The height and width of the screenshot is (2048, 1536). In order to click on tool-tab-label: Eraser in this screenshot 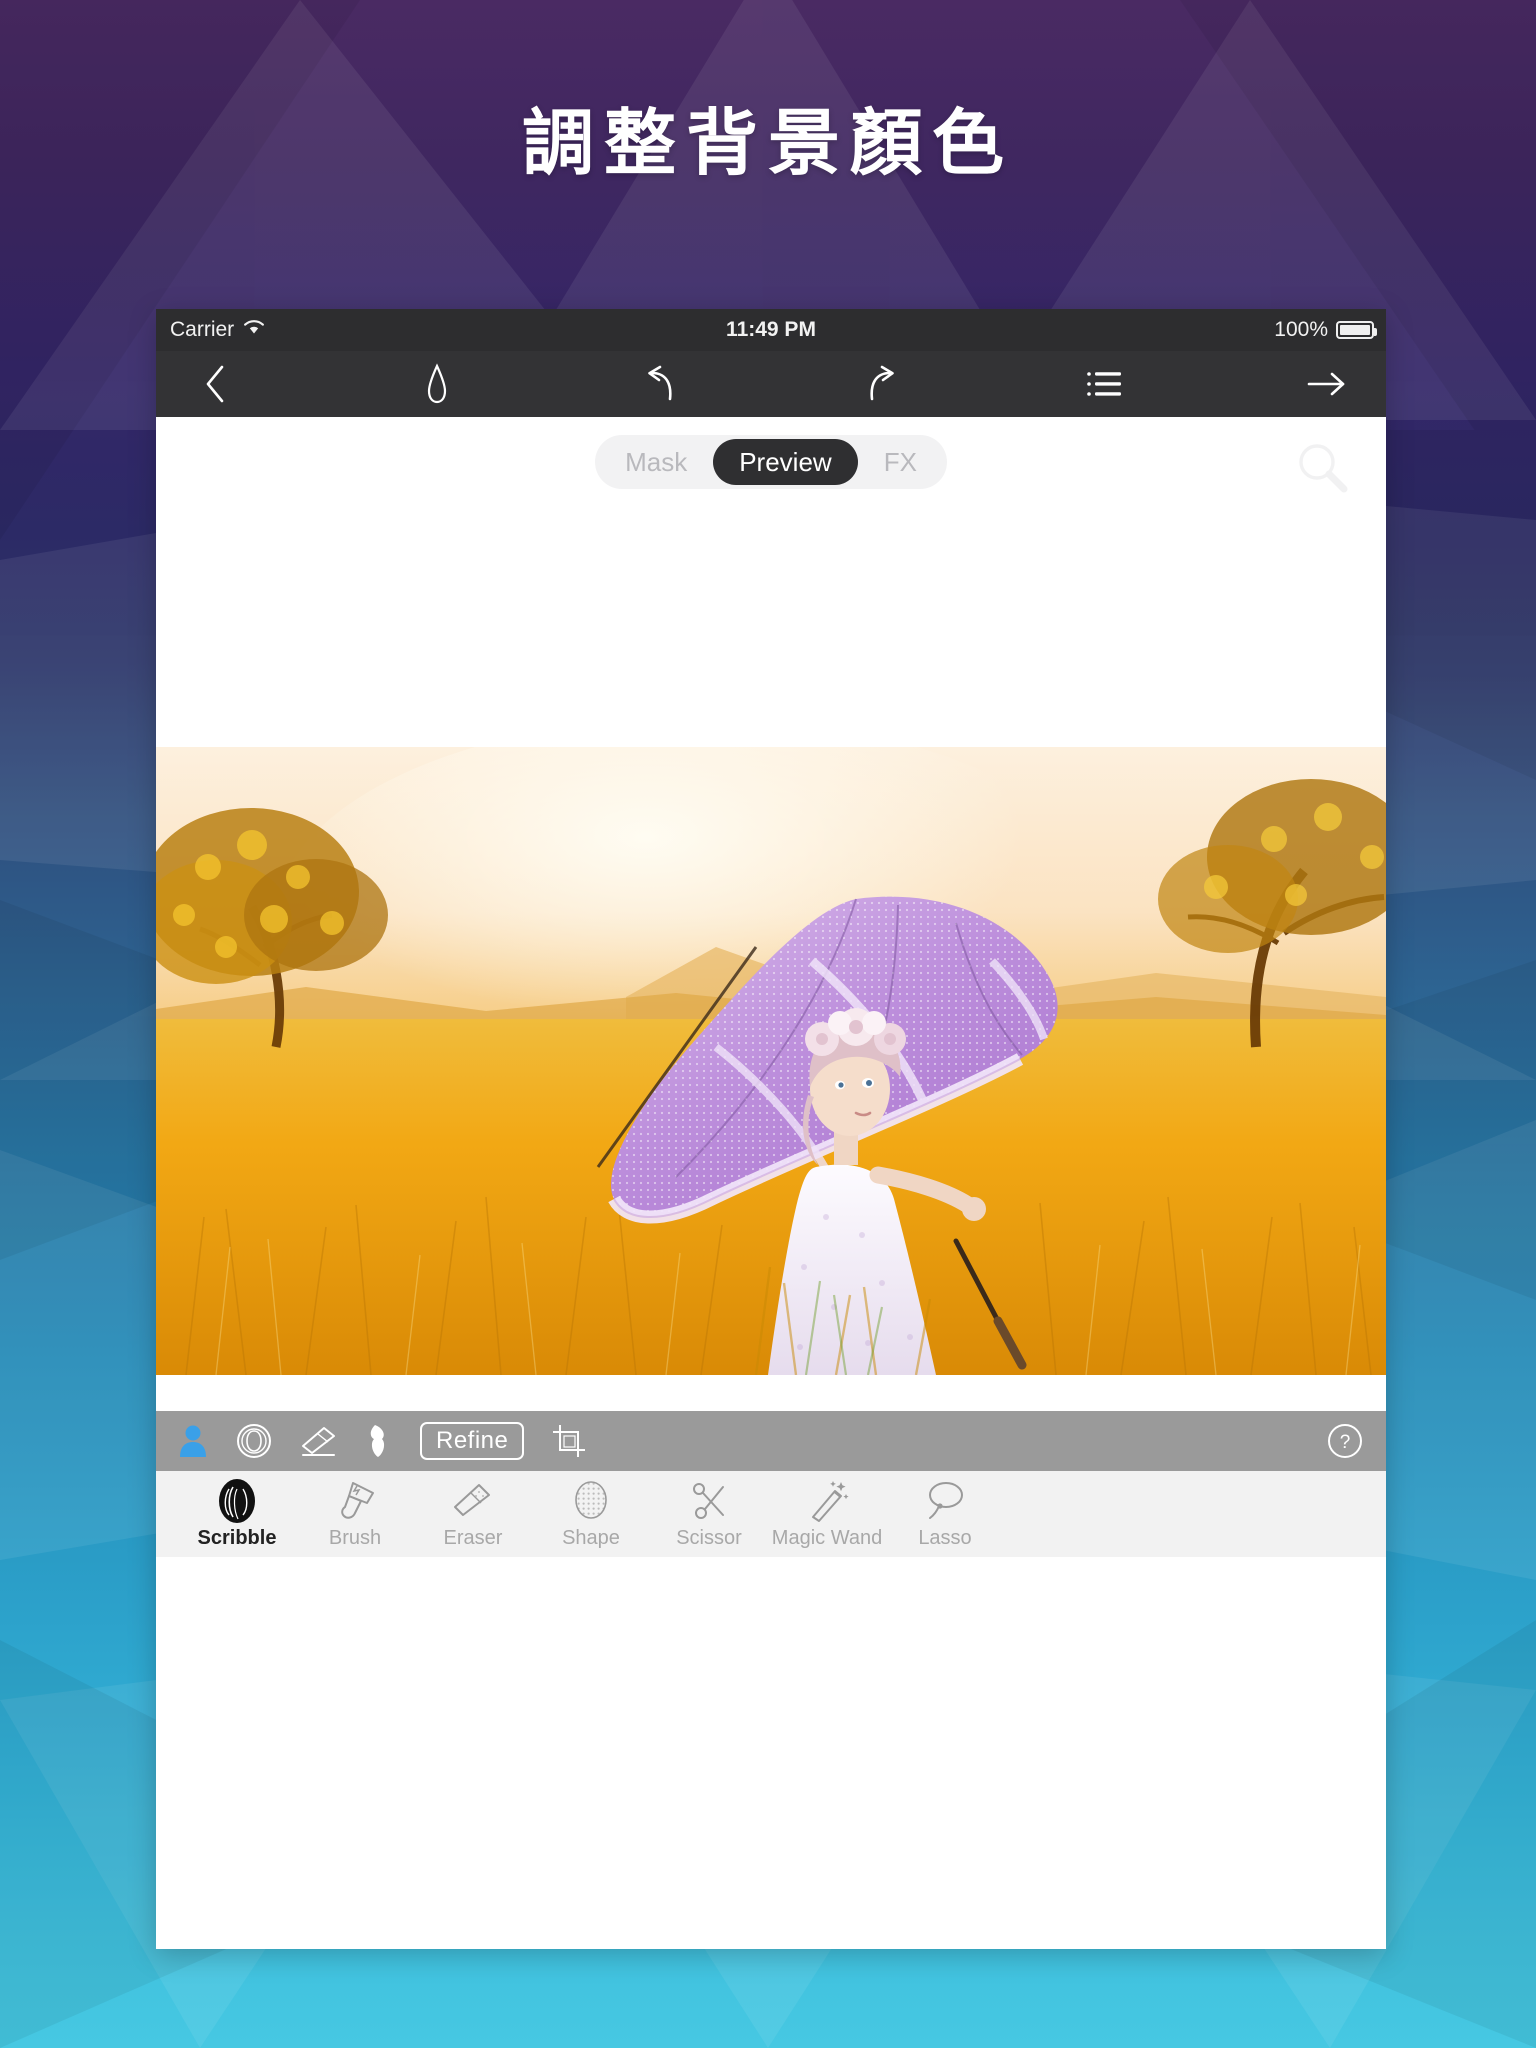, I will do `click(473, 1538)`.